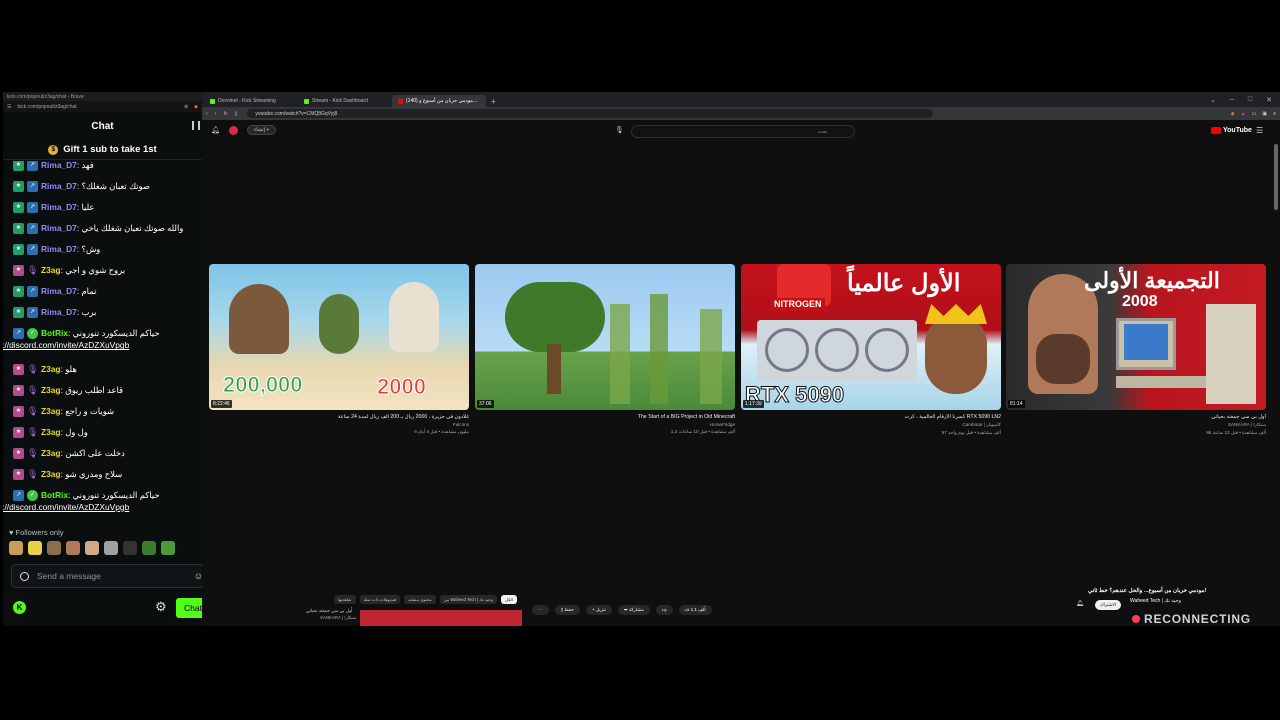 The width and height of the screenshot is (1280, 720). What do you see at coordinates (1250, 100) in the screenshot?
I see `maximize-button: □` at bounding box center [1250, 100].